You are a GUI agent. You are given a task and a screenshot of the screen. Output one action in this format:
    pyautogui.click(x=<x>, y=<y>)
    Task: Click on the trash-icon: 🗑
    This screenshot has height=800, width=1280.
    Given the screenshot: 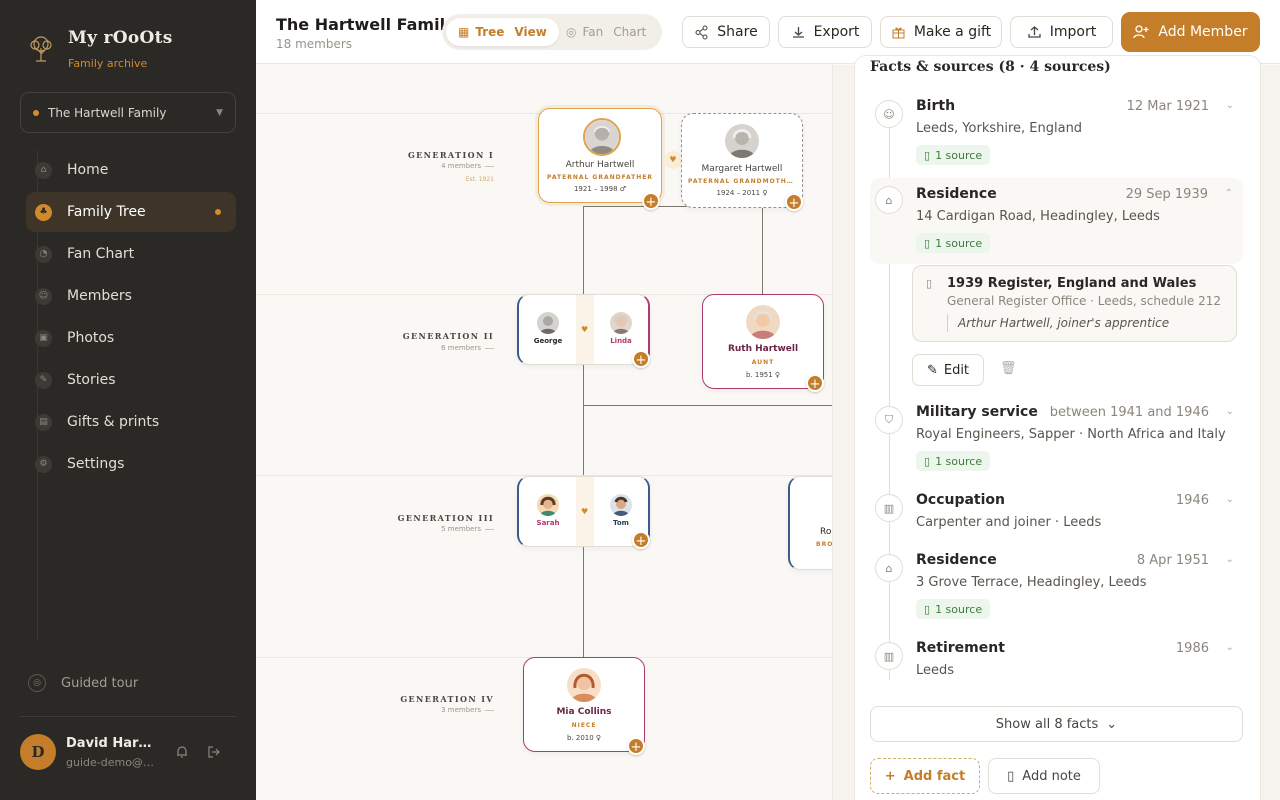 What is the action you would take?
    pyautogui.click(x=1008, y=368)
    